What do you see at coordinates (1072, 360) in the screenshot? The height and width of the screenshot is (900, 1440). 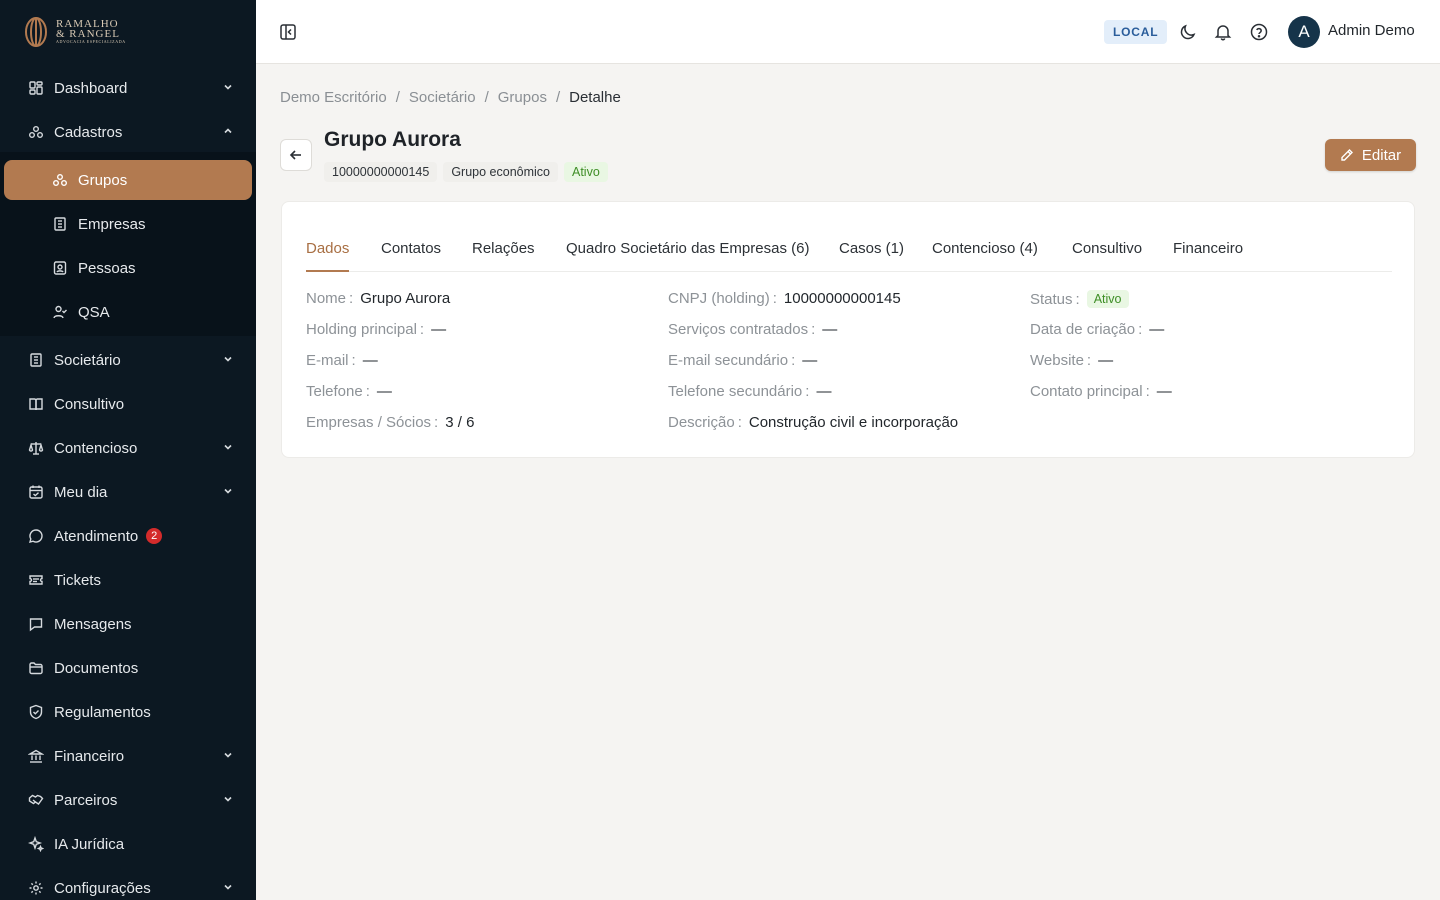 I see `field-website: Website: —` at bounding box center [1072, 360].